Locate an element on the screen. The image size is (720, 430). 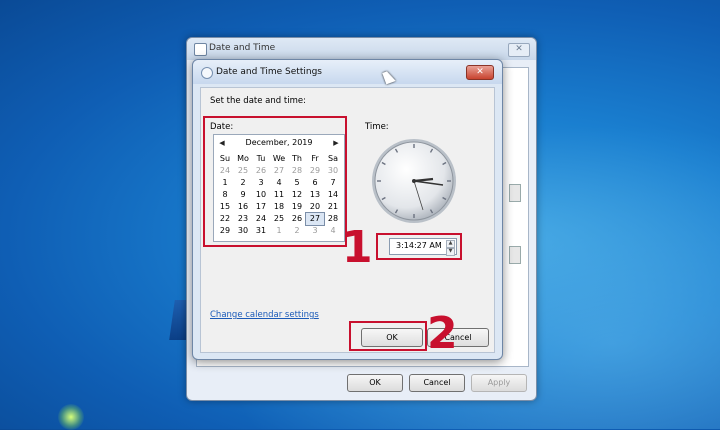
analog-clock is located at coordinates (414, 181).